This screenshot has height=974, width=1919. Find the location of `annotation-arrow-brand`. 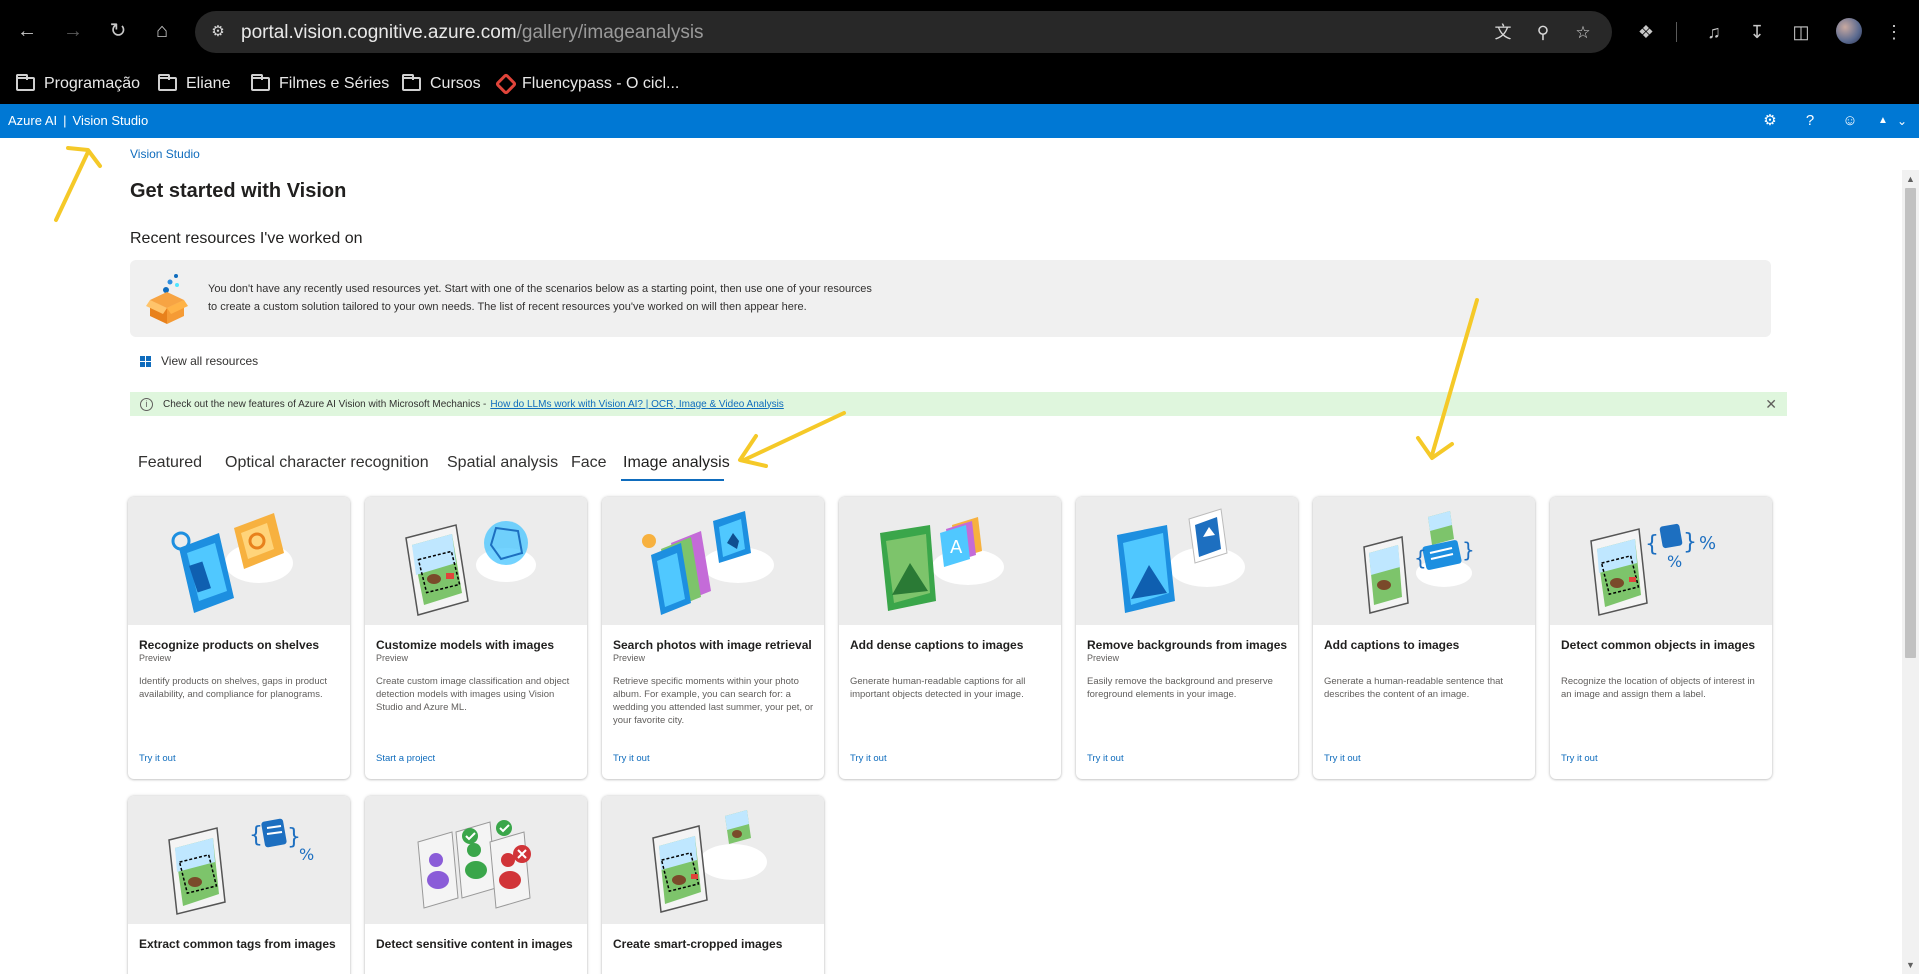

annotation-arrow-brand is located at coordinates (78, 184).